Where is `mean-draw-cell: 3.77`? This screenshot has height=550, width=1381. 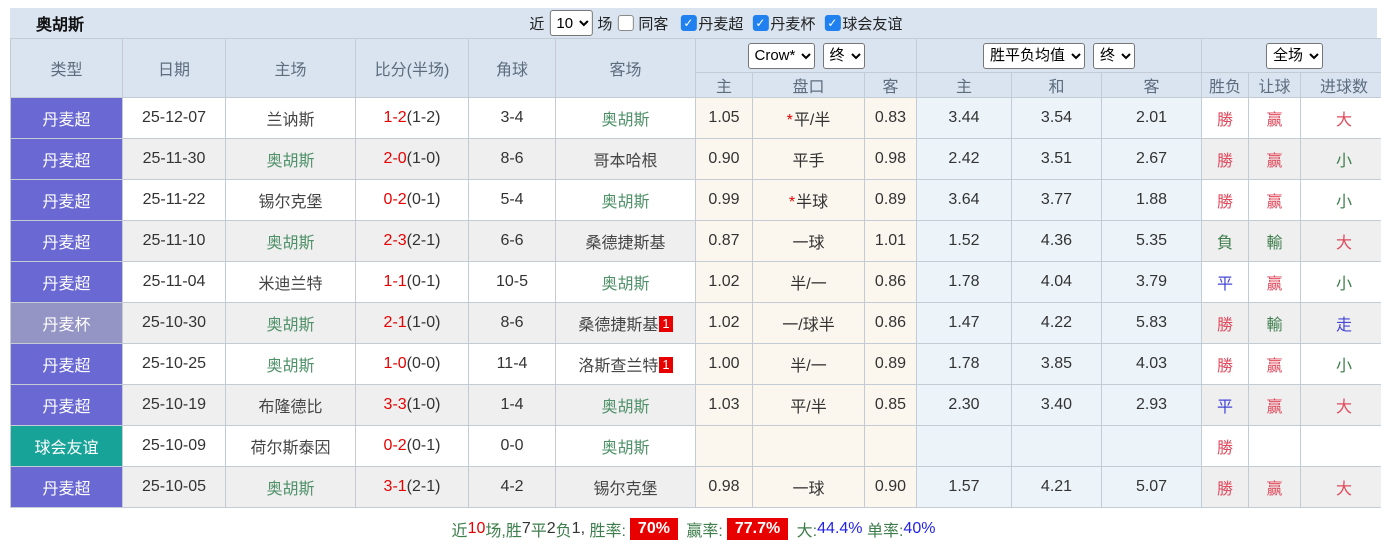 mean-draw-cell: 3.77 is located at coordinates (1057, 200).